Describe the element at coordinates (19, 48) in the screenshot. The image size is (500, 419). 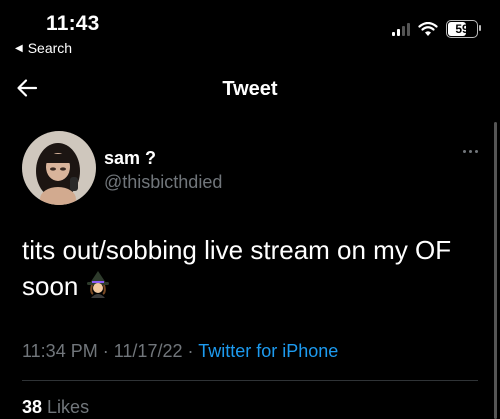
I see `back-triangle-icon: ◀` at that location.